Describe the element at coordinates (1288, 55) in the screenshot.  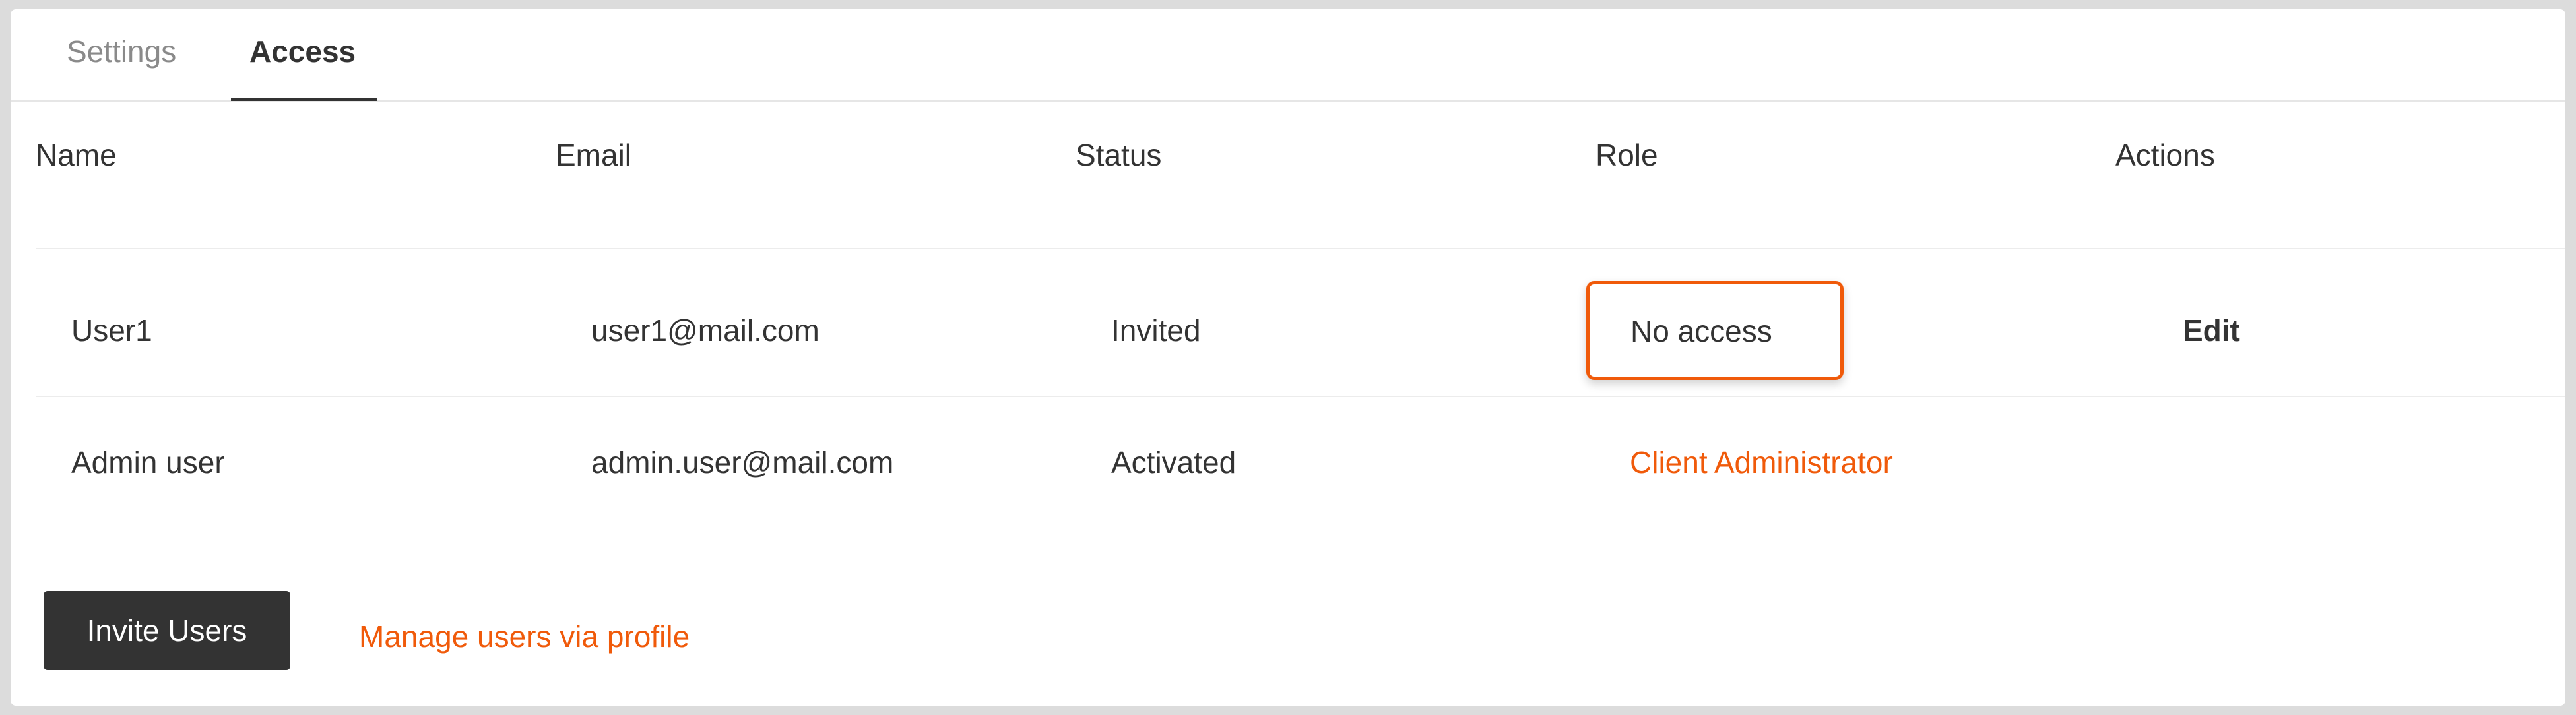
I see `tab-bar: Settings Access` at that location.